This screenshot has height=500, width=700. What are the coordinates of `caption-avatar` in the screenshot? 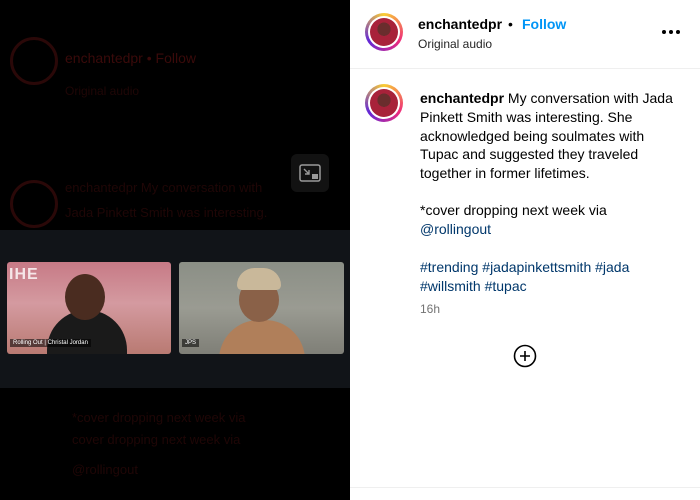 It's located at (384, 103).